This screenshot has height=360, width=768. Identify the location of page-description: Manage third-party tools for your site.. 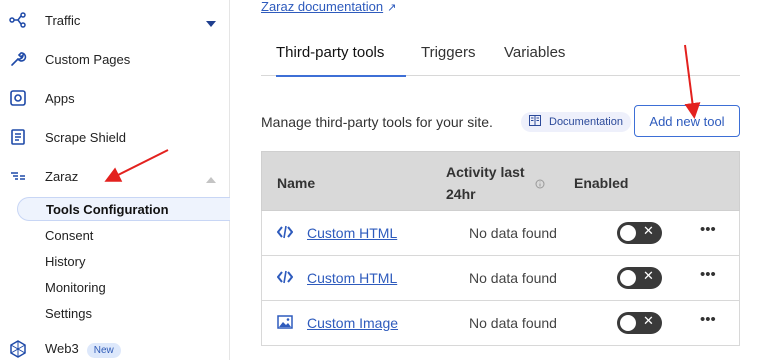
(377, 122).